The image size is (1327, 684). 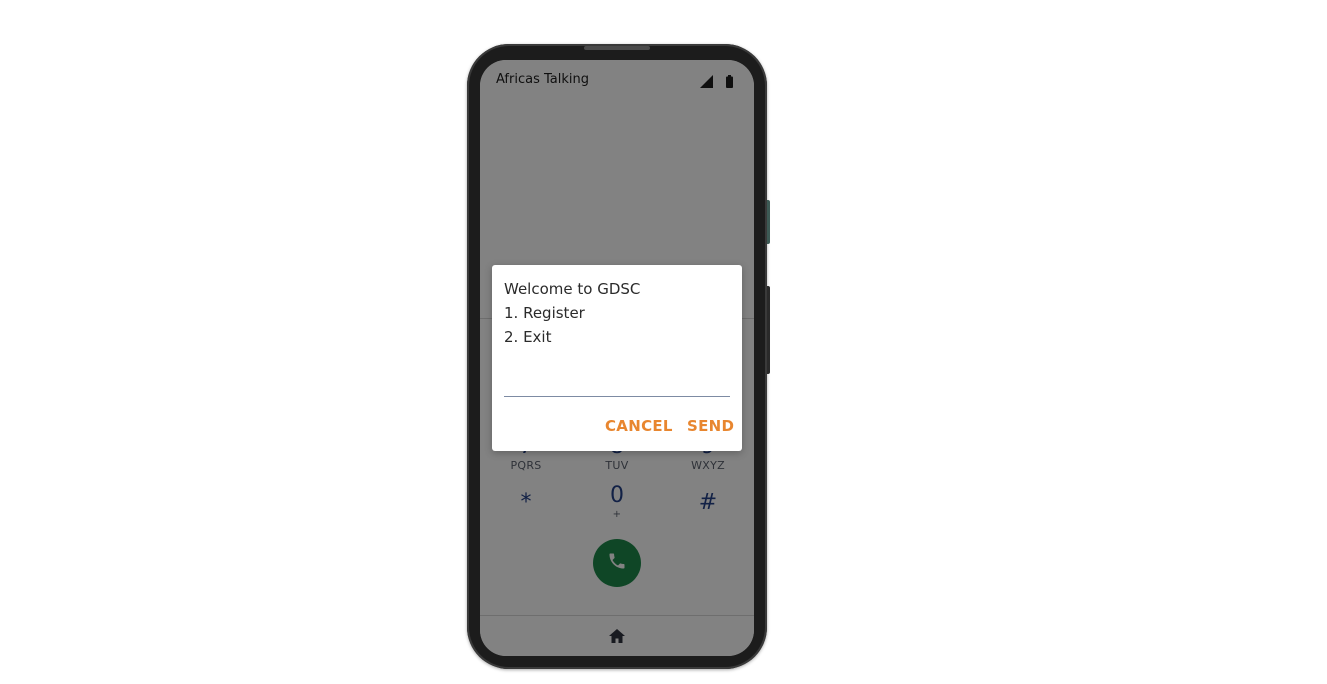 I want to click on volume-button, so click(x=768, y=222).